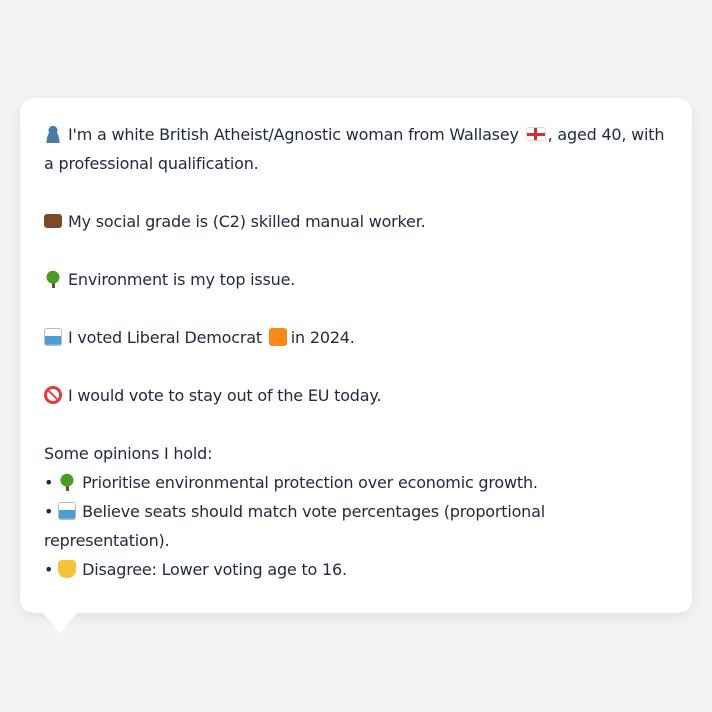 This screenshot has height=712, width=712. What do you see at coordinates (53, 134) in the screenshot?
I see `person-icon` at bounding box center [53, 134].